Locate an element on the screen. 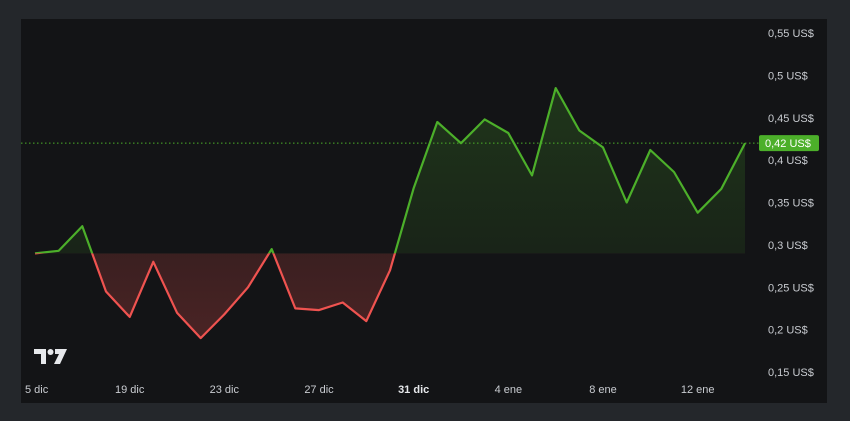 This screenshot has width=850, height=421. y-tick-label: 0,3 US$ is located at coordinates (788, 246).